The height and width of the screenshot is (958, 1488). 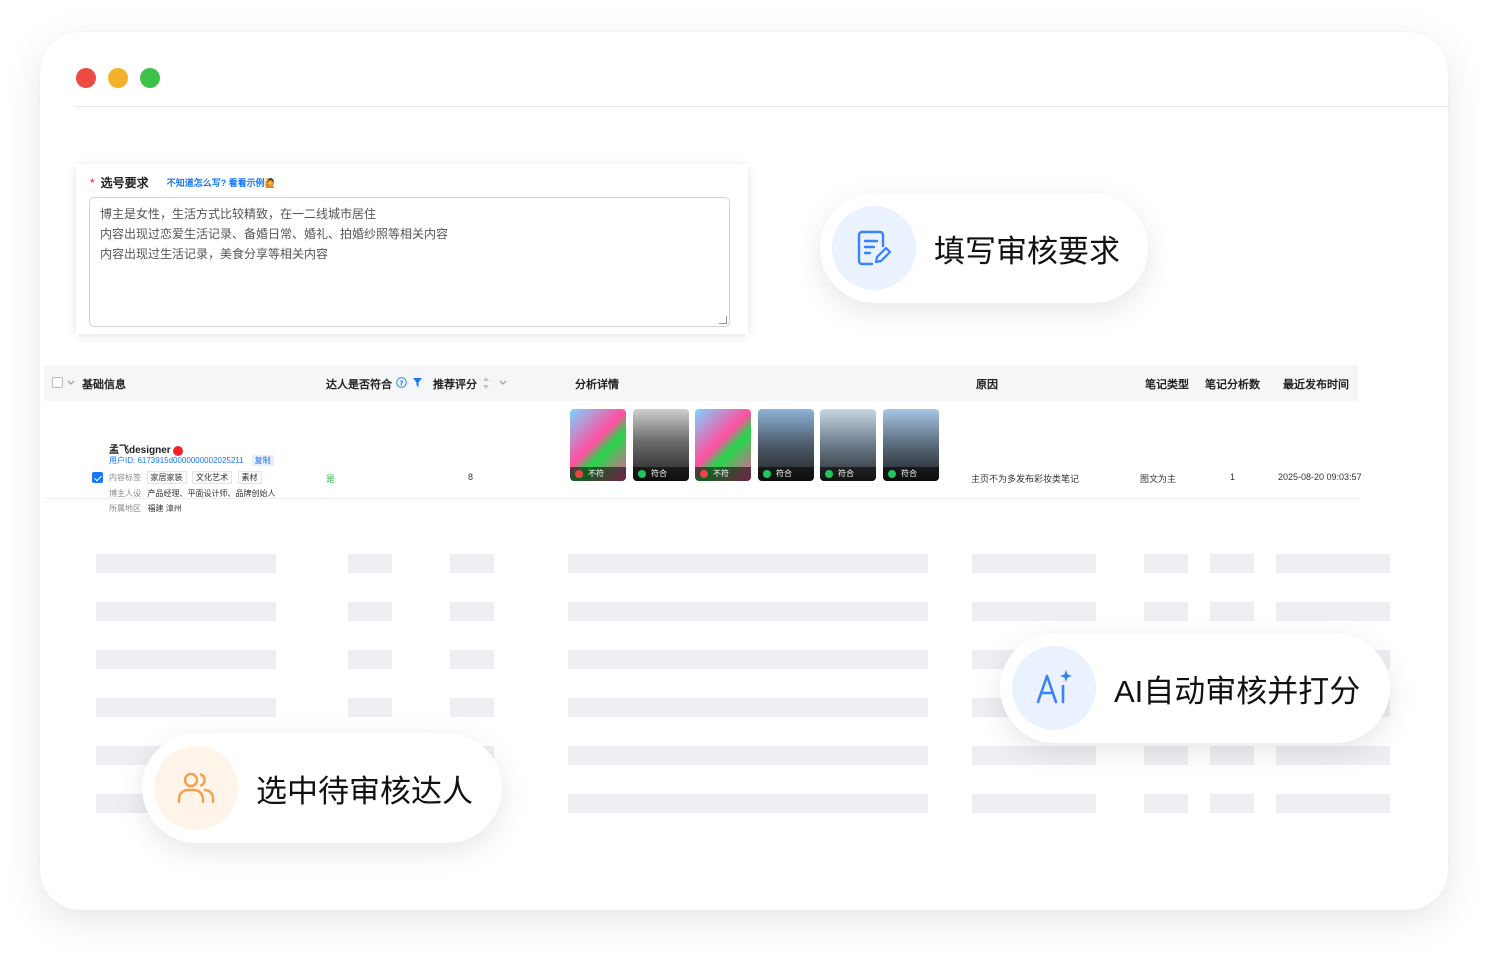 I want to click on content-tags-label: 内容标签, so click(x=125, y=477).